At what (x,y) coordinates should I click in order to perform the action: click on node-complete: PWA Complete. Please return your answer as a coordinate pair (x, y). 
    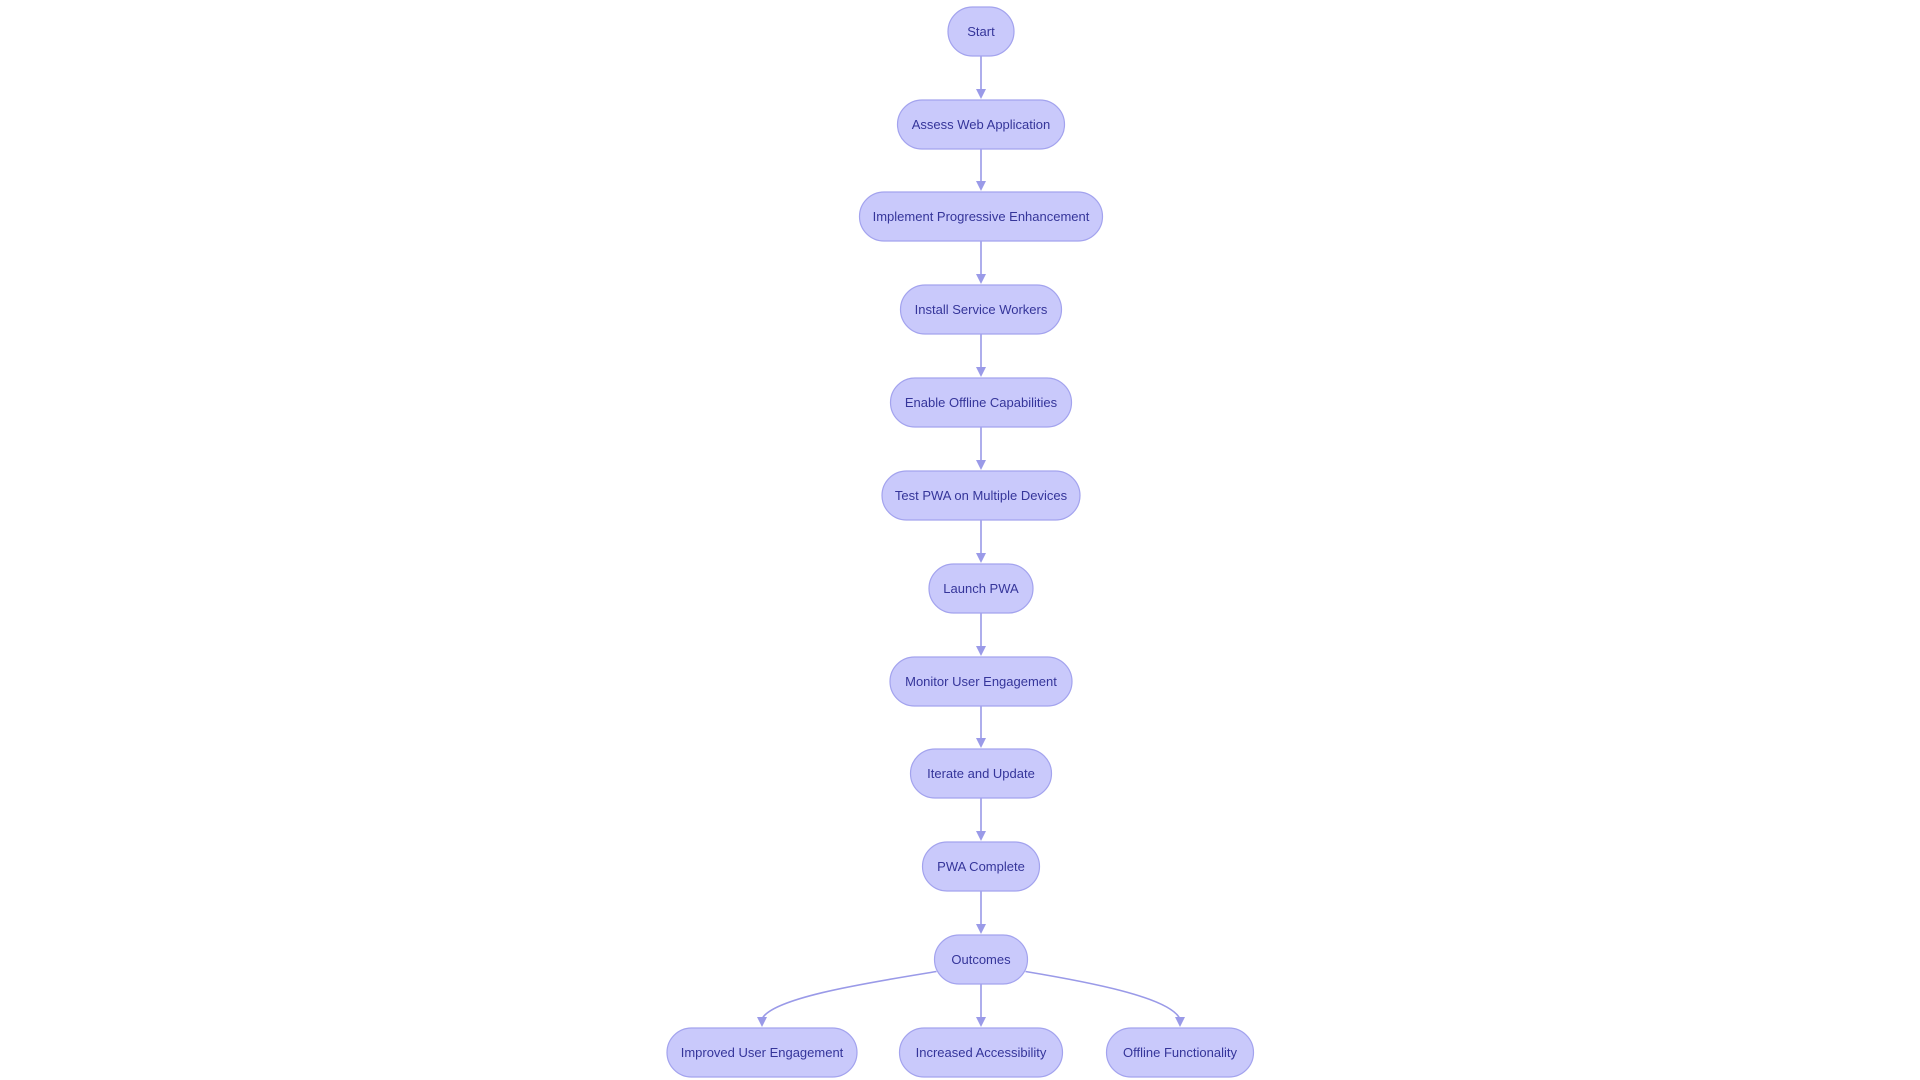
    Looking at the image, I should click on (981, 866).